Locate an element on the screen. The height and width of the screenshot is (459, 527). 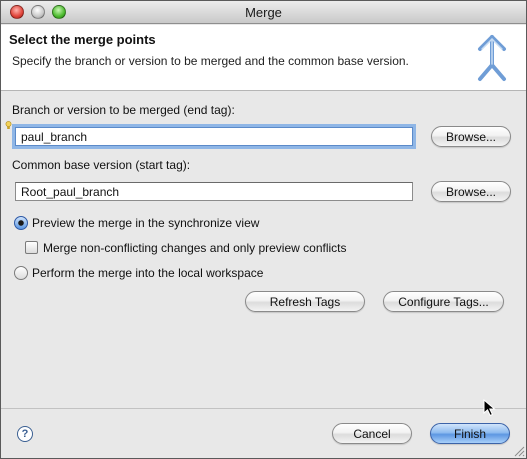
non-conflicting-checkbox is located at coordinates (31, 247).